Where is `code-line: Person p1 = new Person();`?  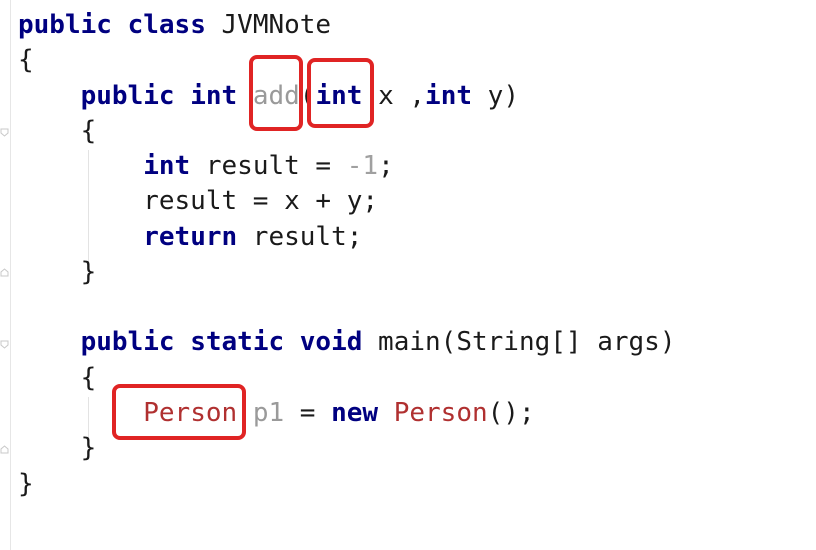 code-line: Person p1 = new Person(); is located at coordinates (276, 413).